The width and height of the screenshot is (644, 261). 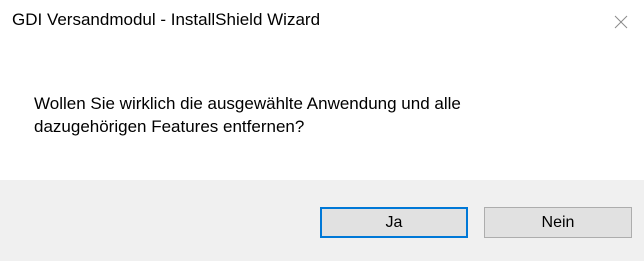 I want to click on yes-button: Ja, so click(x=394, y=222).